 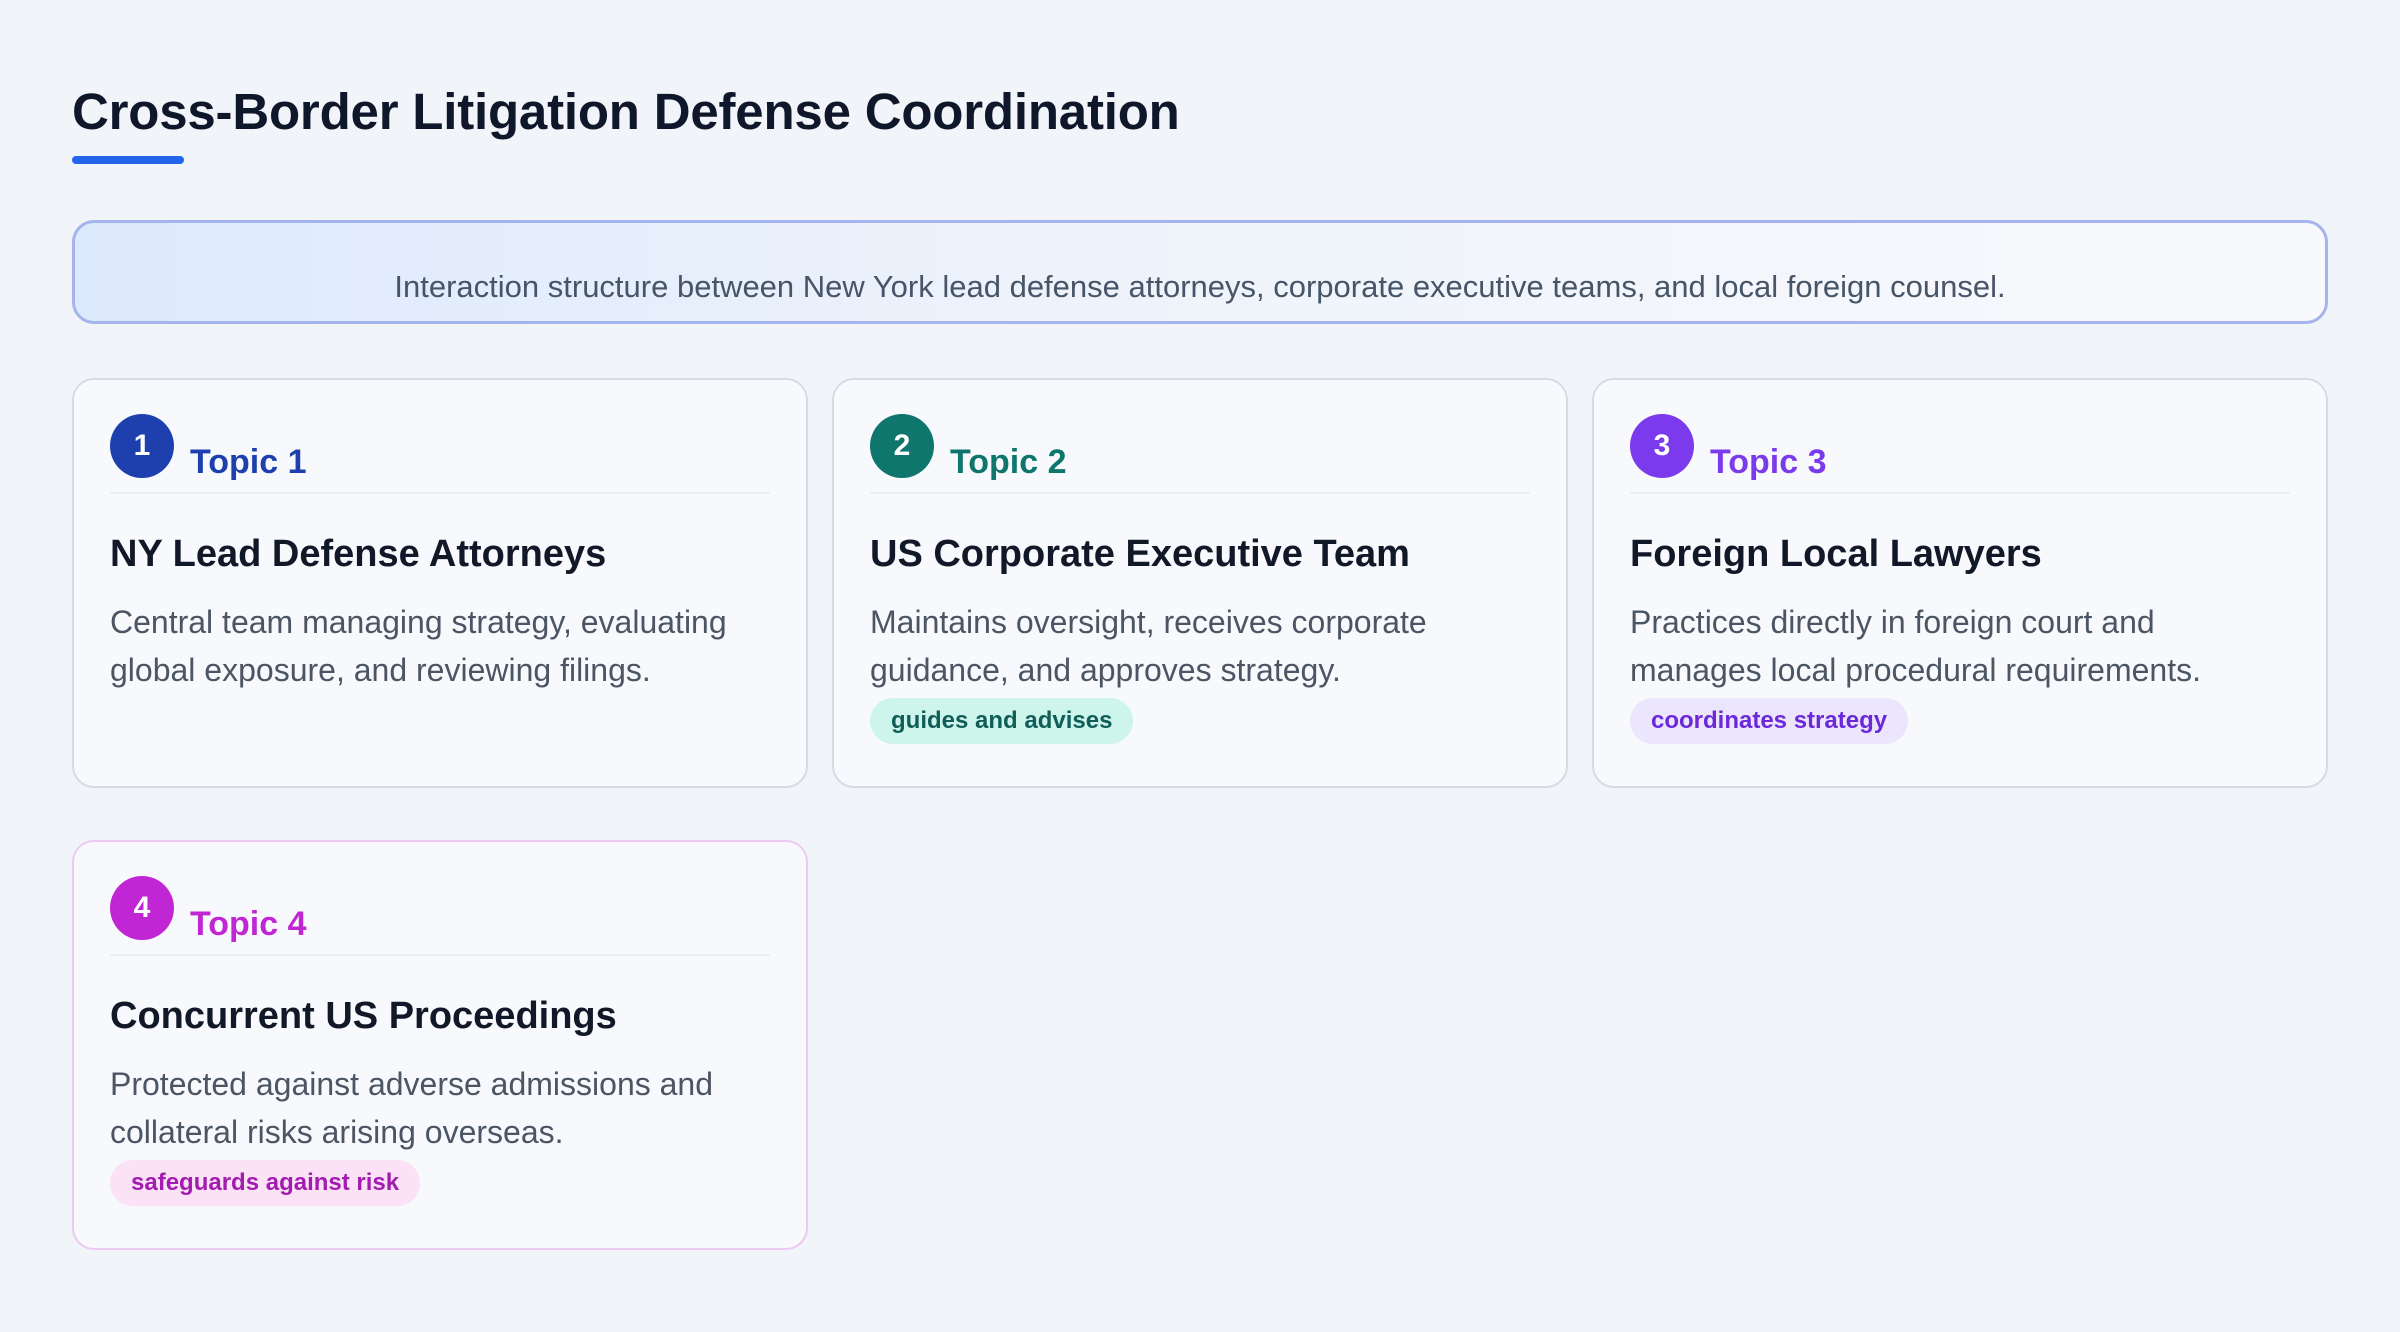 I want to click on topic-card-header: 2 Topic 2, so click(x=1200, y=454).